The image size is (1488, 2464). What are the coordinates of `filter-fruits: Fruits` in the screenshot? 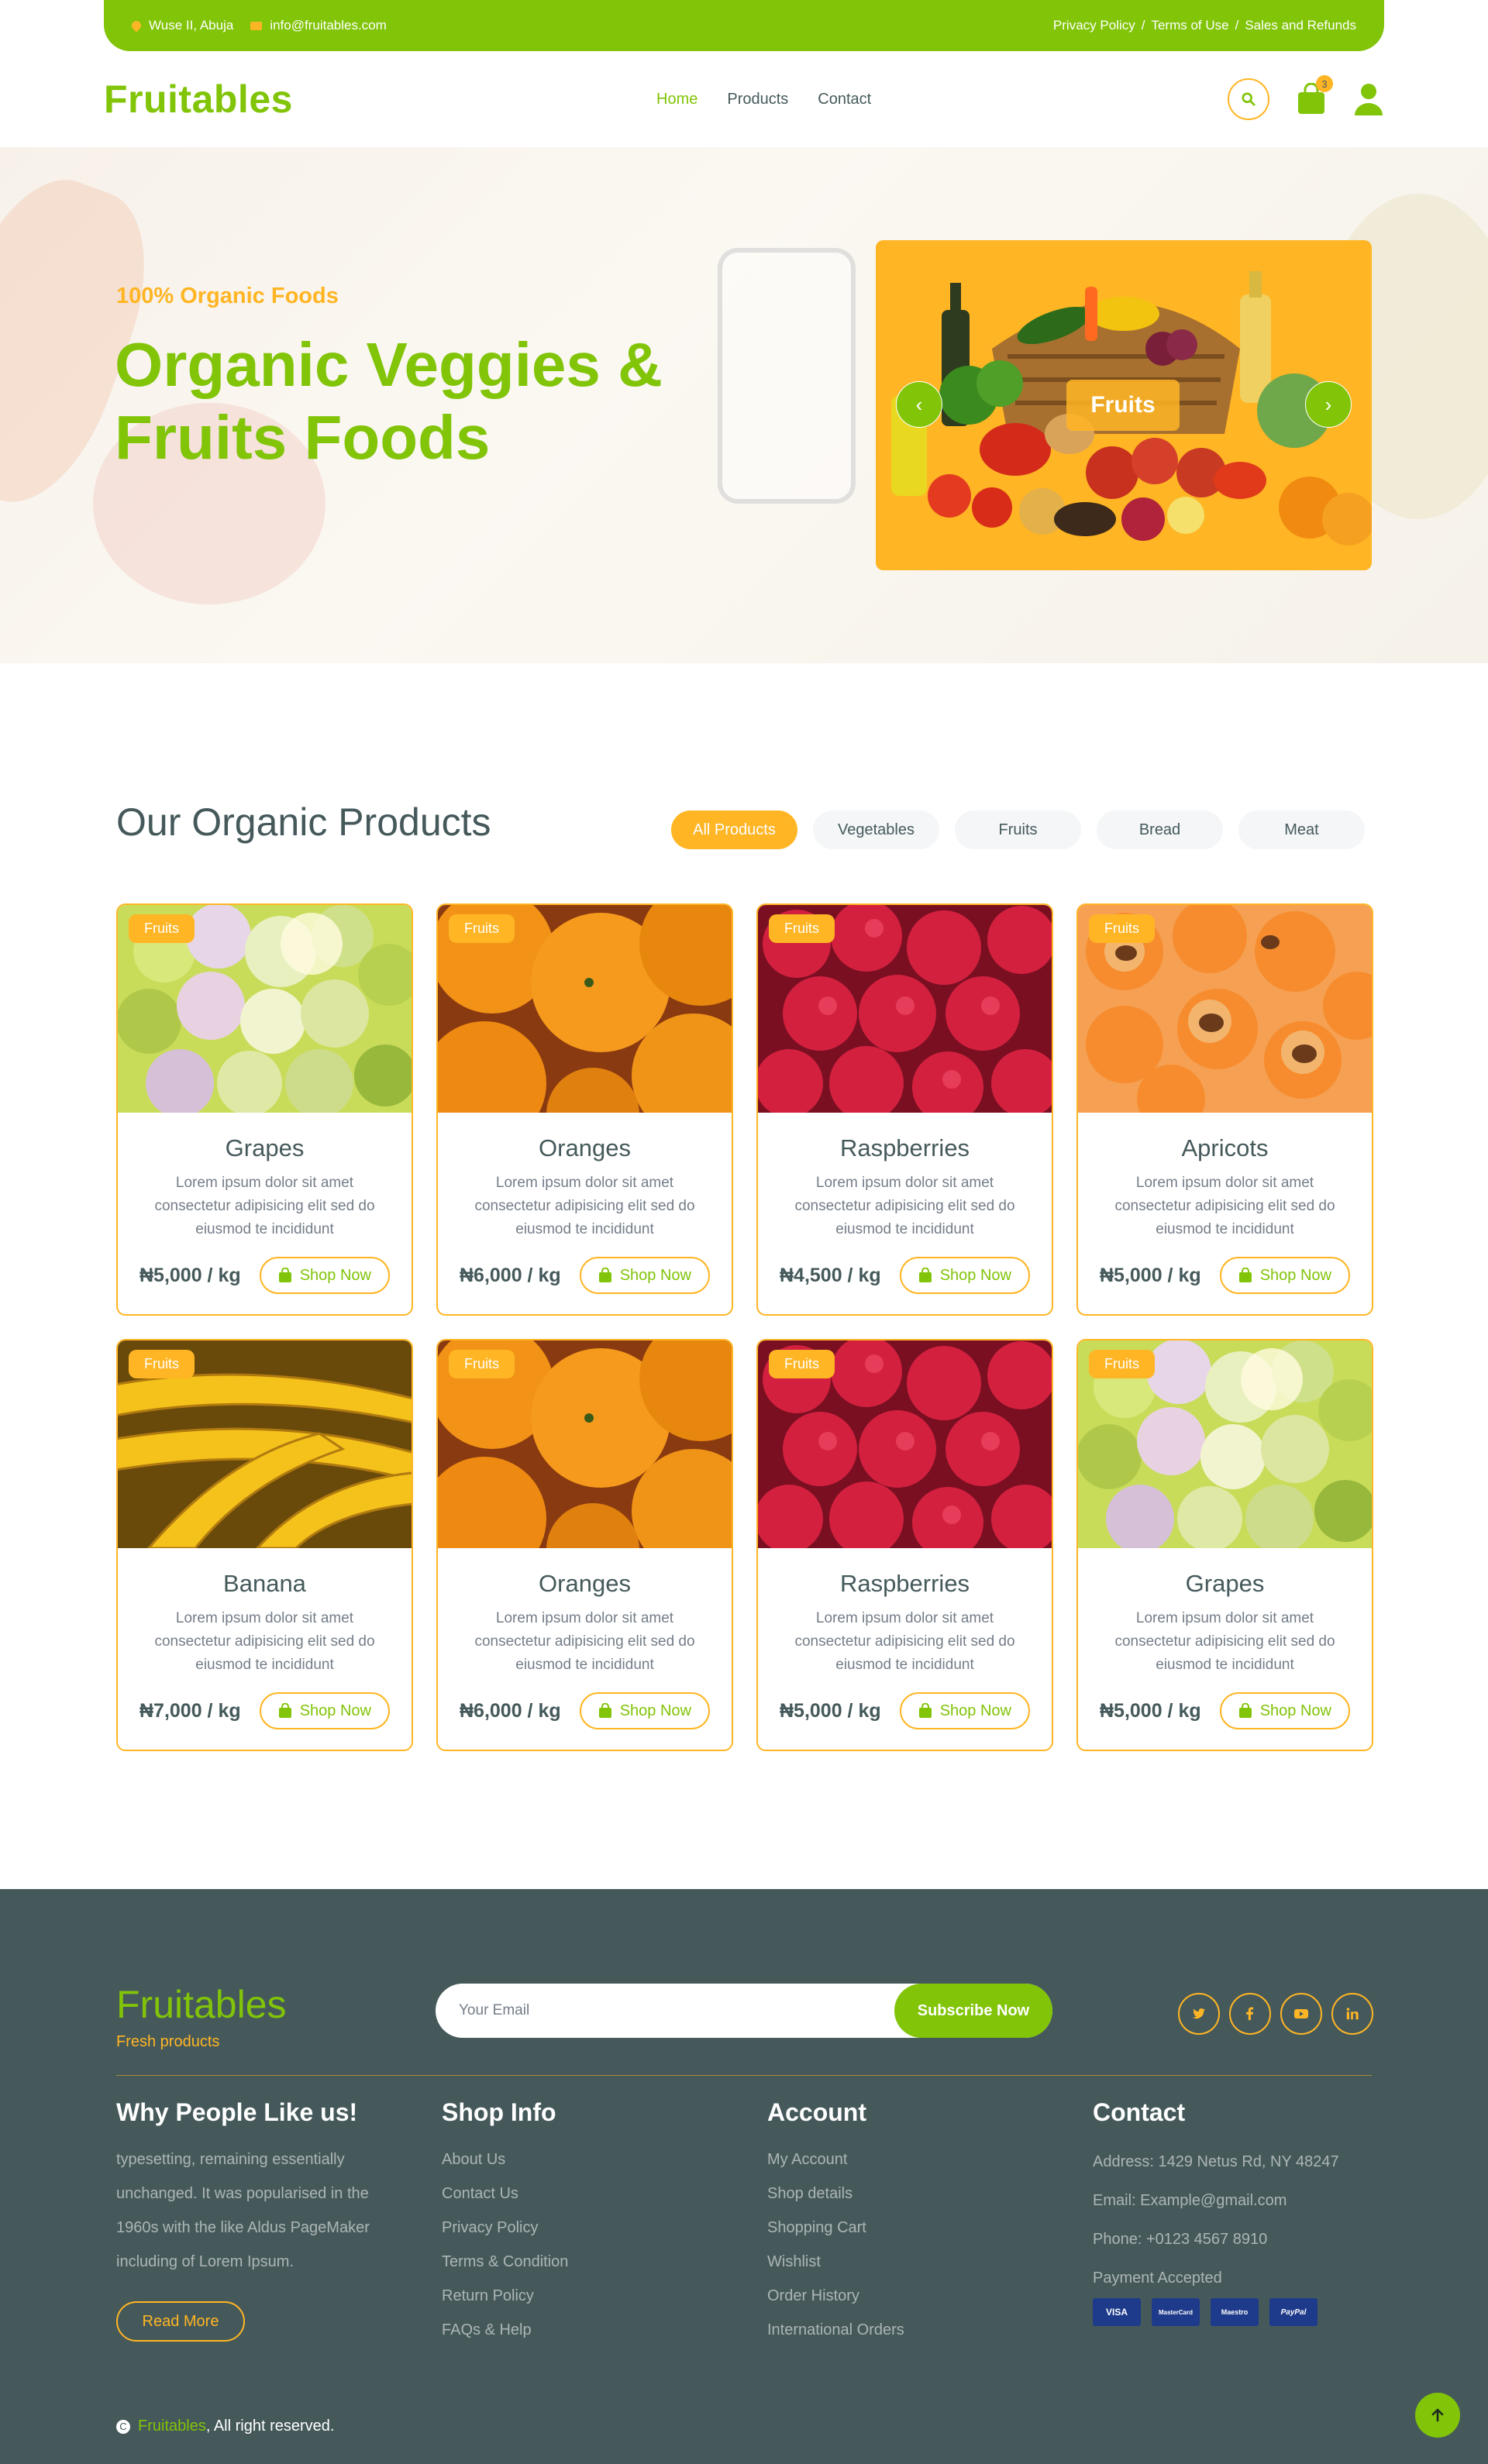 It's located at (1018, 830).